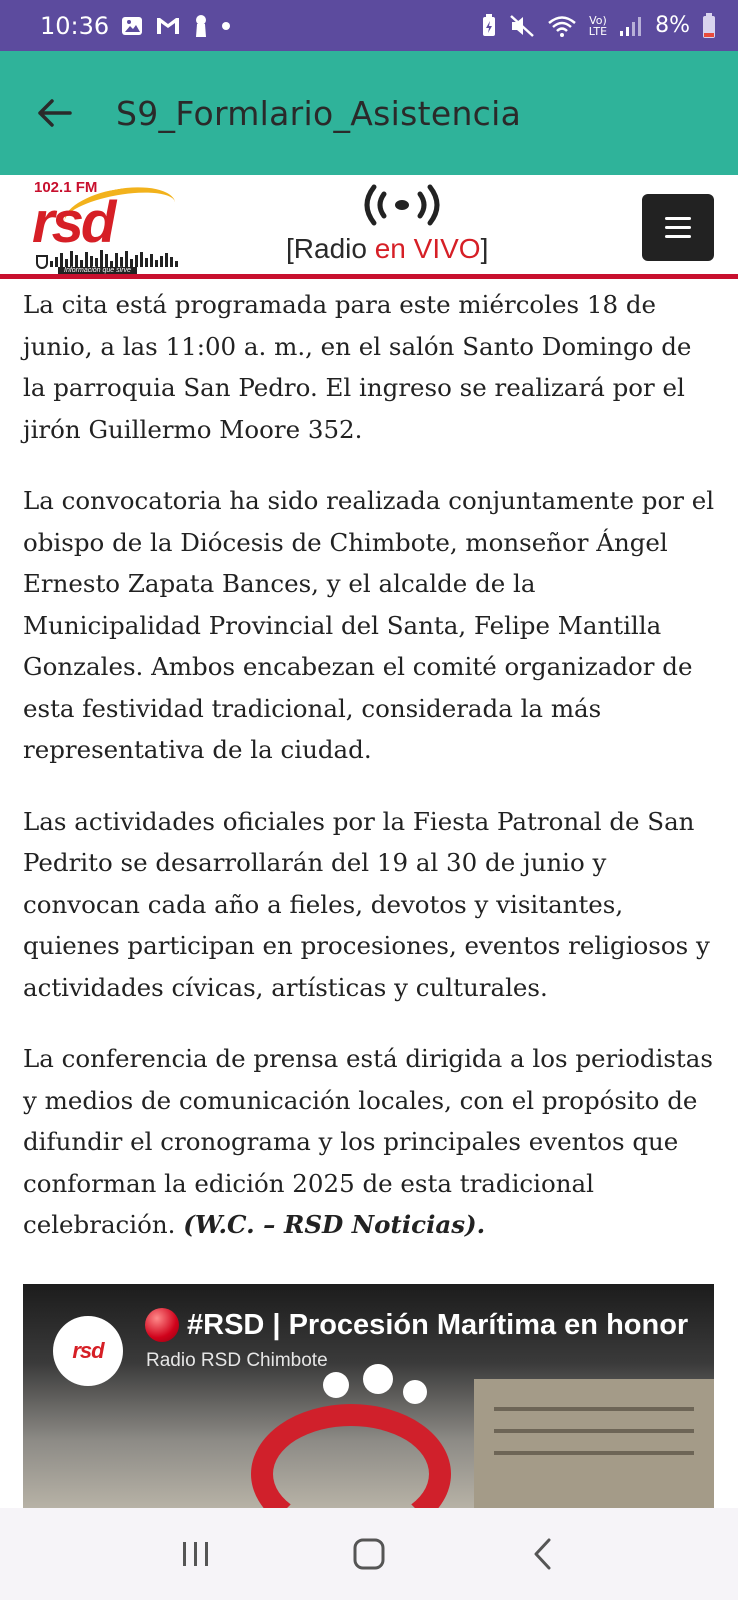  I want to click on battery-icon, so click(709, 25).